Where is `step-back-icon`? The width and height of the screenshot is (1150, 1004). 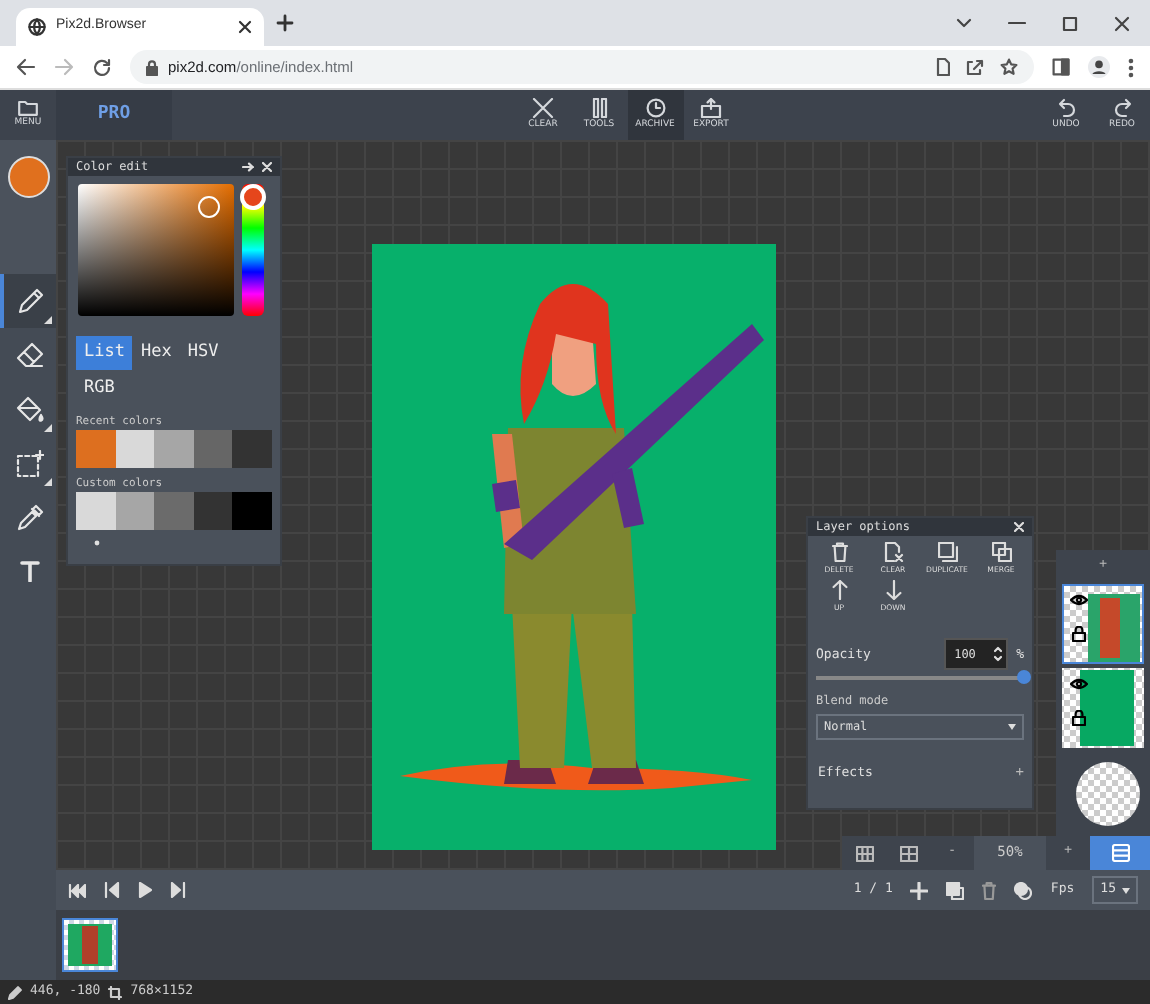
step-back-icon is located at coordinates (112, 890).